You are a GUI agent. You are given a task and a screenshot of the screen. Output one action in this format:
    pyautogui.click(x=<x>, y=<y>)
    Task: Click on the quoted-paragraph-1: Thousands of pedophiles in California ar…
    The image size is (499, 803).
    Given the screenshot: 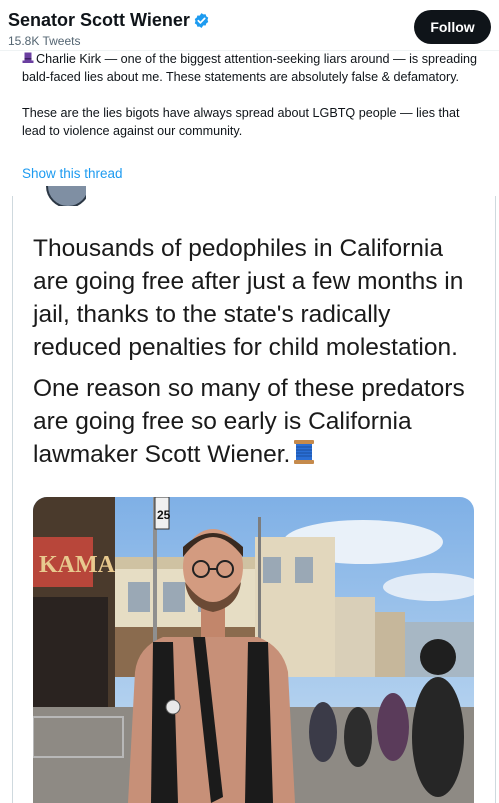 What is the action you would take?
    pyautogui.click(x=248, y=298)
    